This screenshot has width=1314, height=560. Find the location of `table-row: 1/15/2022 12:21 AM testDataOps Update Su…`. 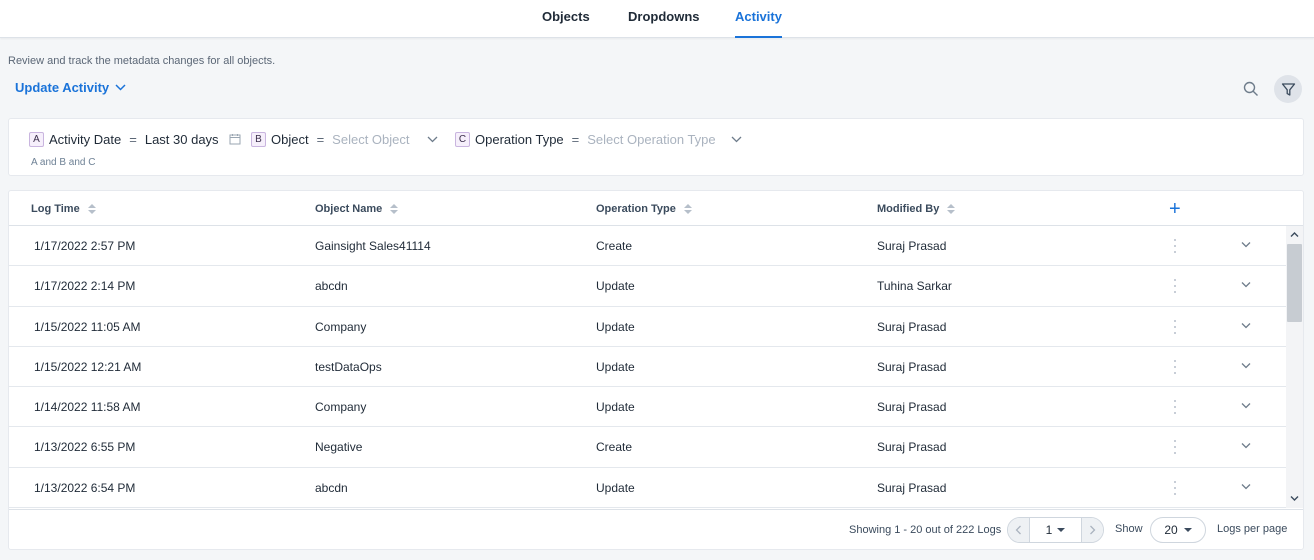

table-row: 1/15/2022 12:21 AM testDataOps Update Su… is located at coordinates (647, 367).